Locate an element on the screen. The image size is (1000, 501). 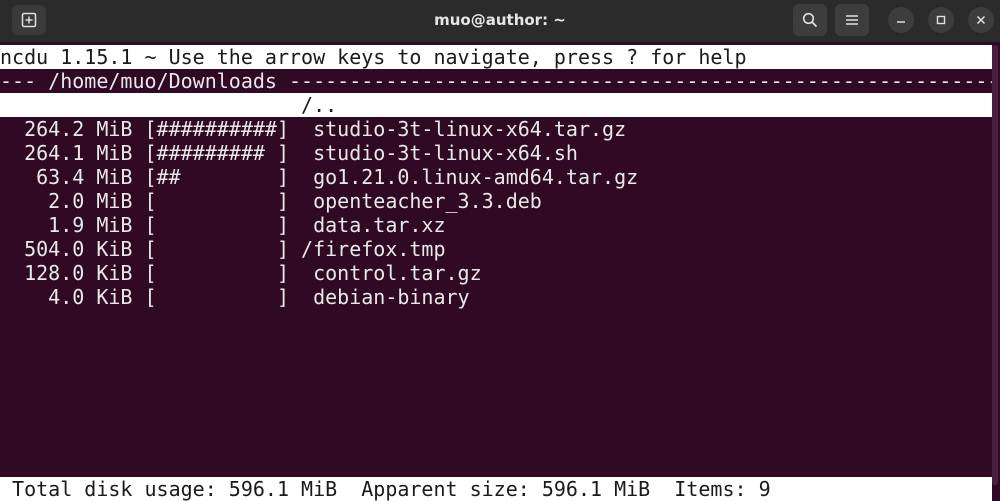
new-tab-button is located at coordinates (29, 20).